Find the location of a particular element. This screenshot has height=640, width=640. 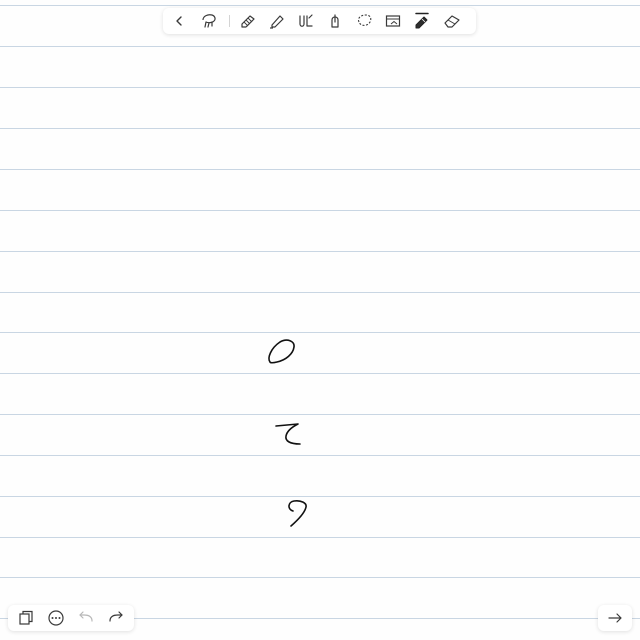

ink-stroke-te is located at coordinates (288, 433).